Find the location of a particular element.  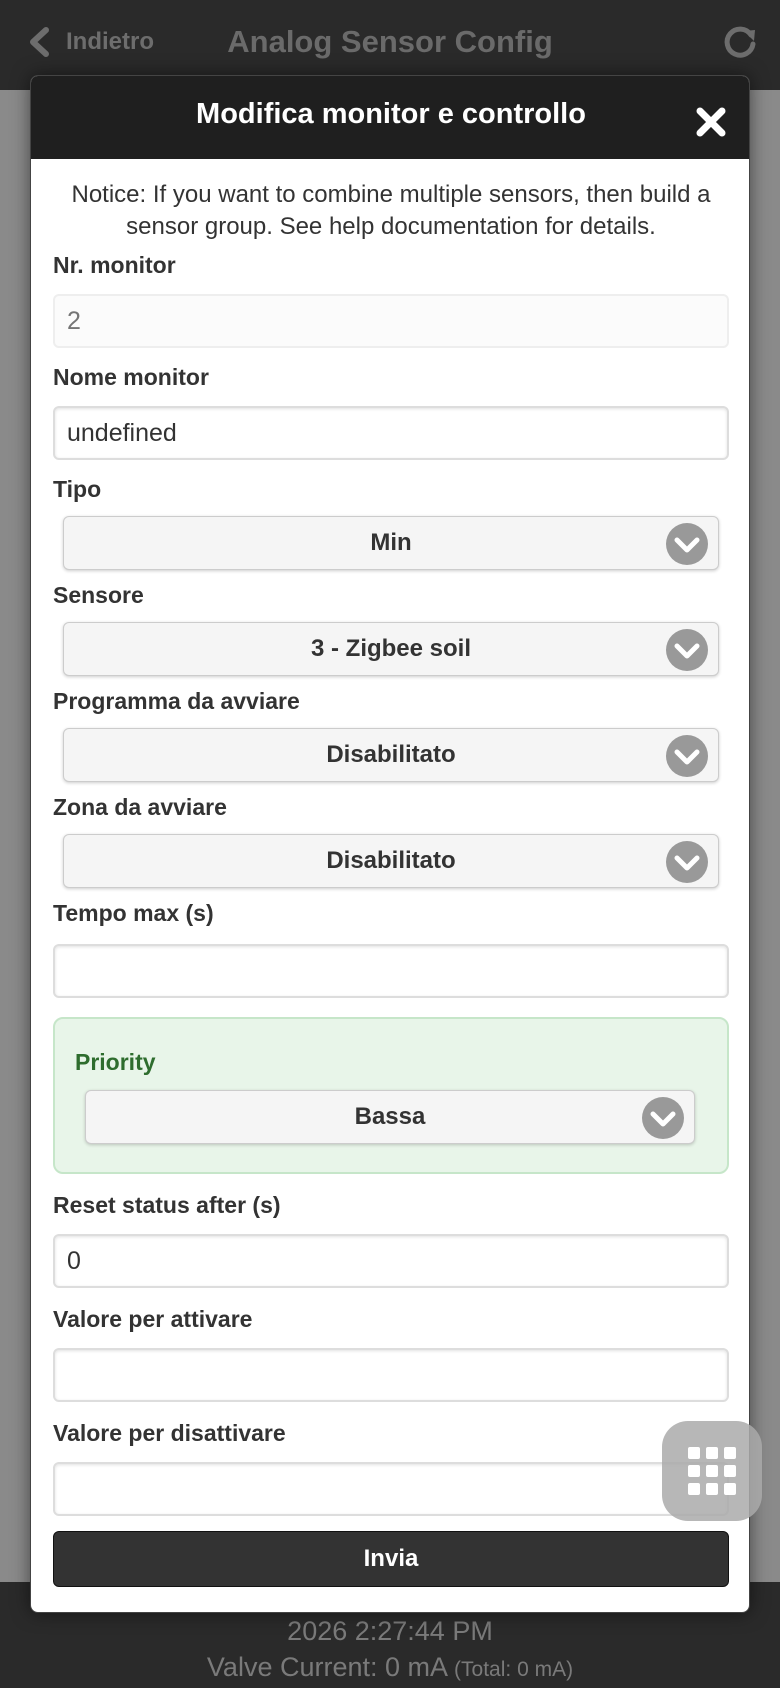

activate-value-input is located at coordinates (391, 1375).